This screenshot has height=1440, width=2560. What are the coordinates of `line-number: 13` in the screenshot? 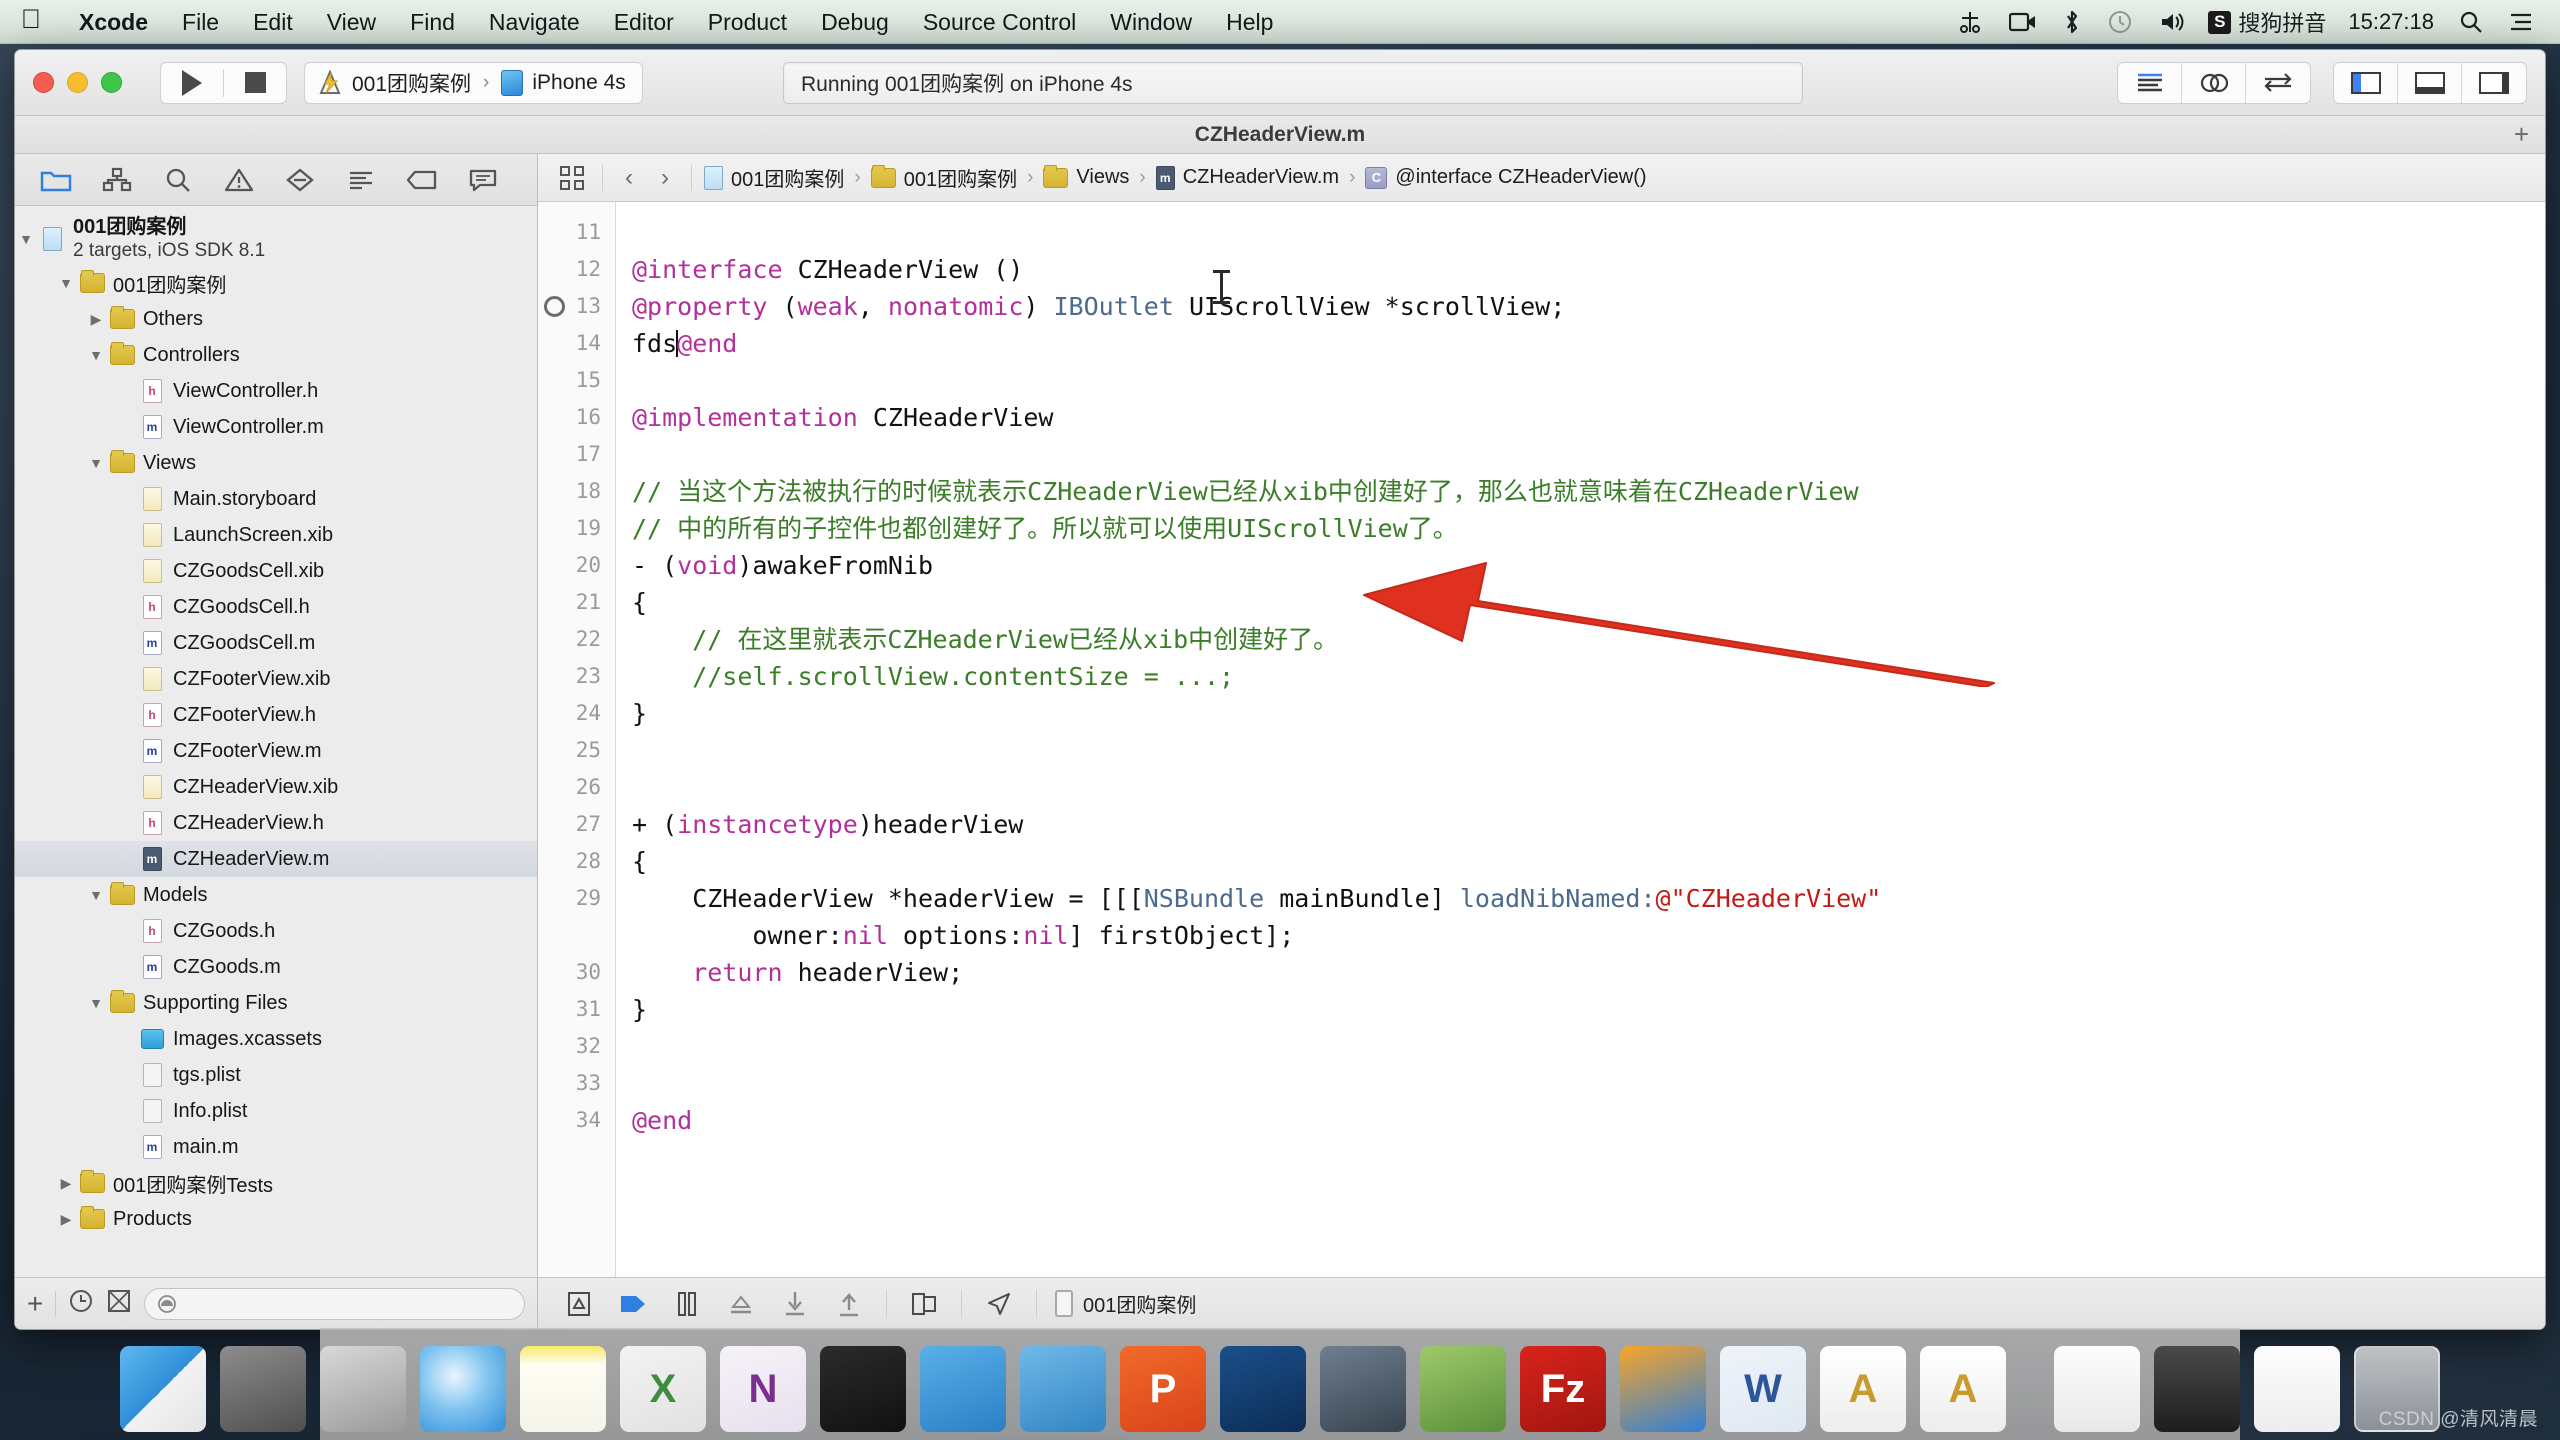 It's located at (576, 306).